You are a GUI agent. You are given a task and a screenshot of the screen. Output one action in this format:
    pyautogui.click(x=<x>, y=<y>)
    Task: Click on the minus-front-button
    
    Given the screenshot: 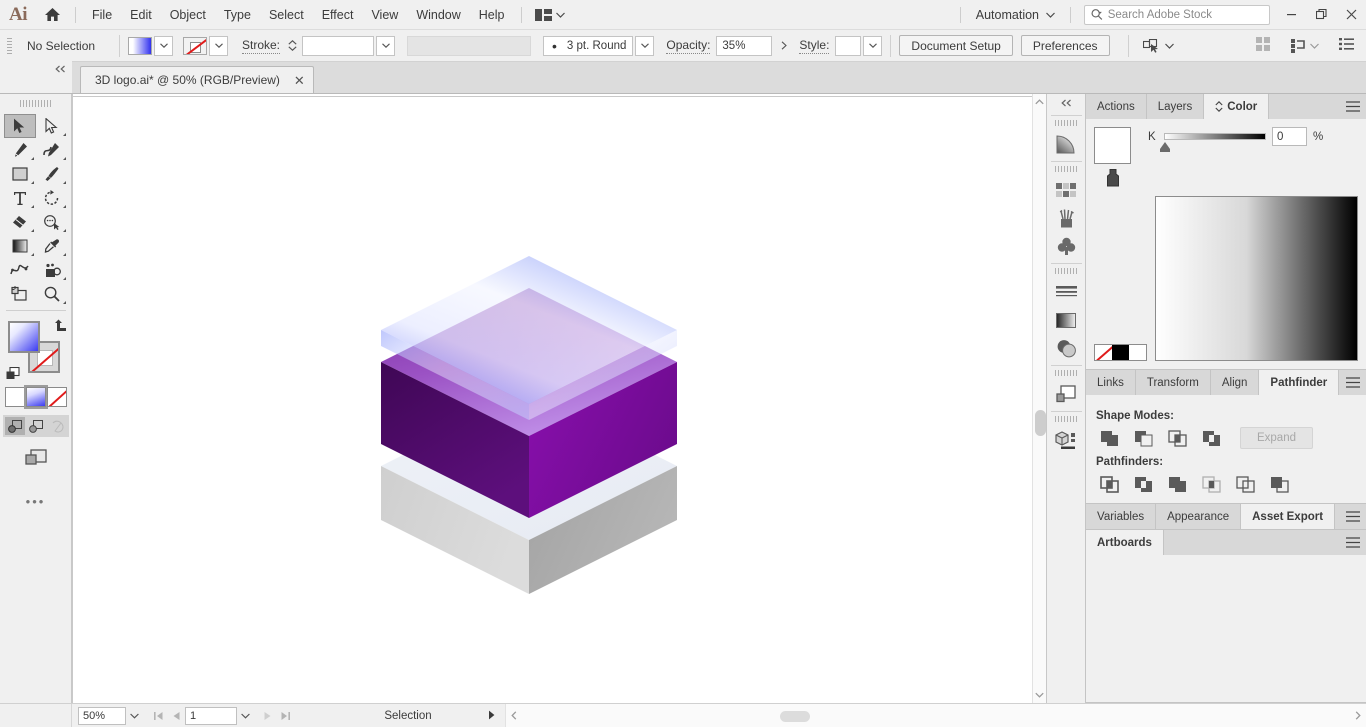 What is the action you would take?
    pyautogui.click(x=1143, y=438)
    